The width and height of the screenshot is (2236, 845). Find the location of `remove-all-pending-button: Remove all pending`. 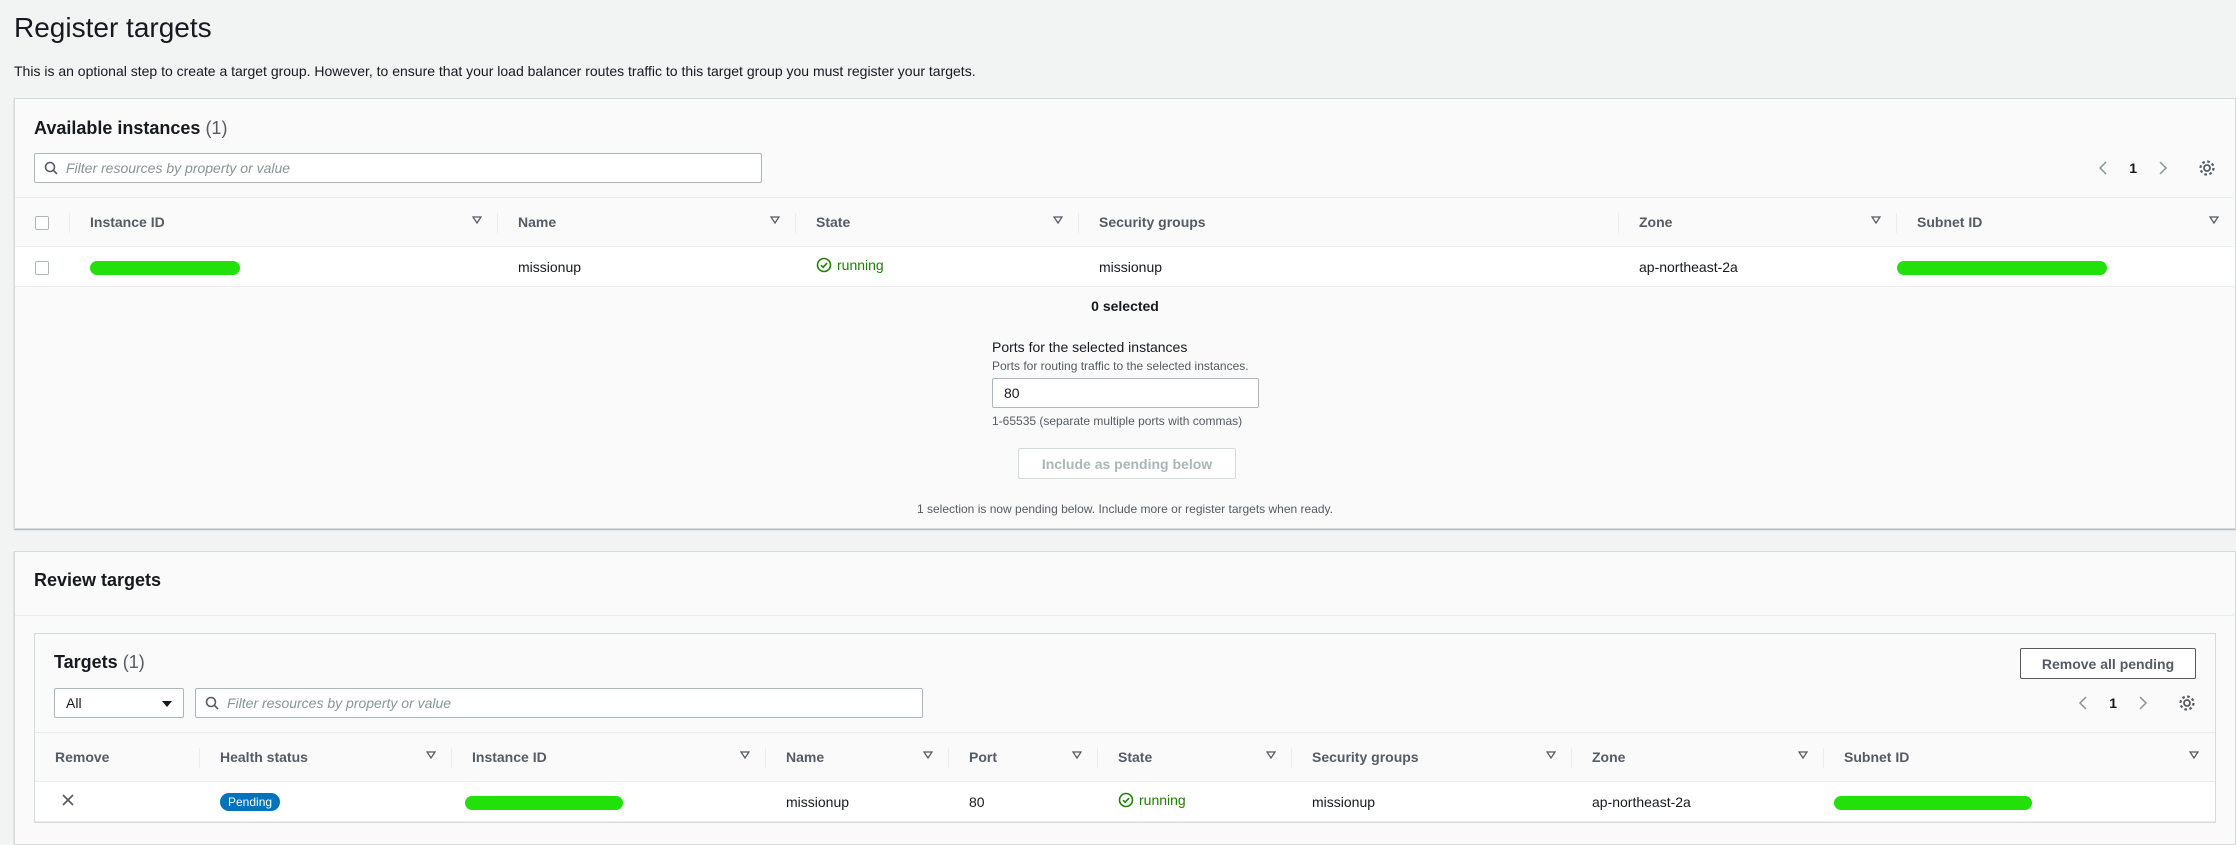

remove-all-pending-button: Remove all pending is located at coordinates (2108, 663).